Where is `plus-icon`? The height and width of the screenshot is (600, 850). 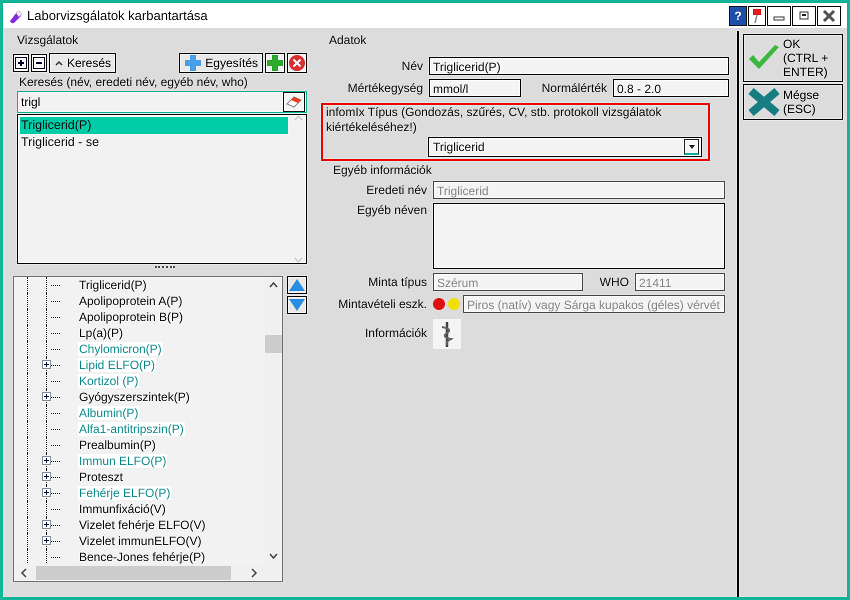 plus-icon is located at coordinates (193, 63).